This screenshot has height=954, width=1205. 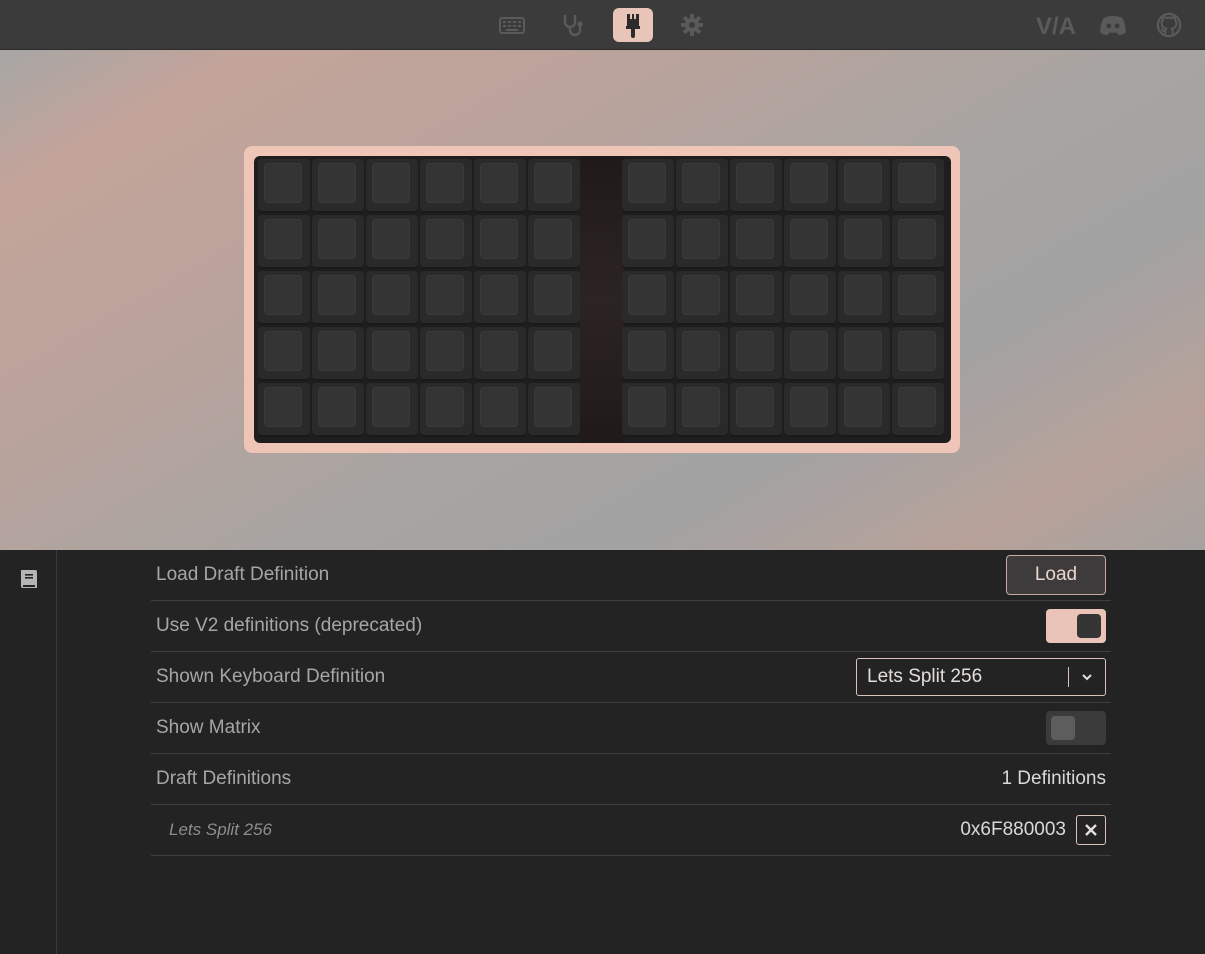 What do you see at coordinates (631, 626) in the screenshot?
I see `use-v2-row: Use V2 definitions (deprecated)` at bounding box center [631, 626].